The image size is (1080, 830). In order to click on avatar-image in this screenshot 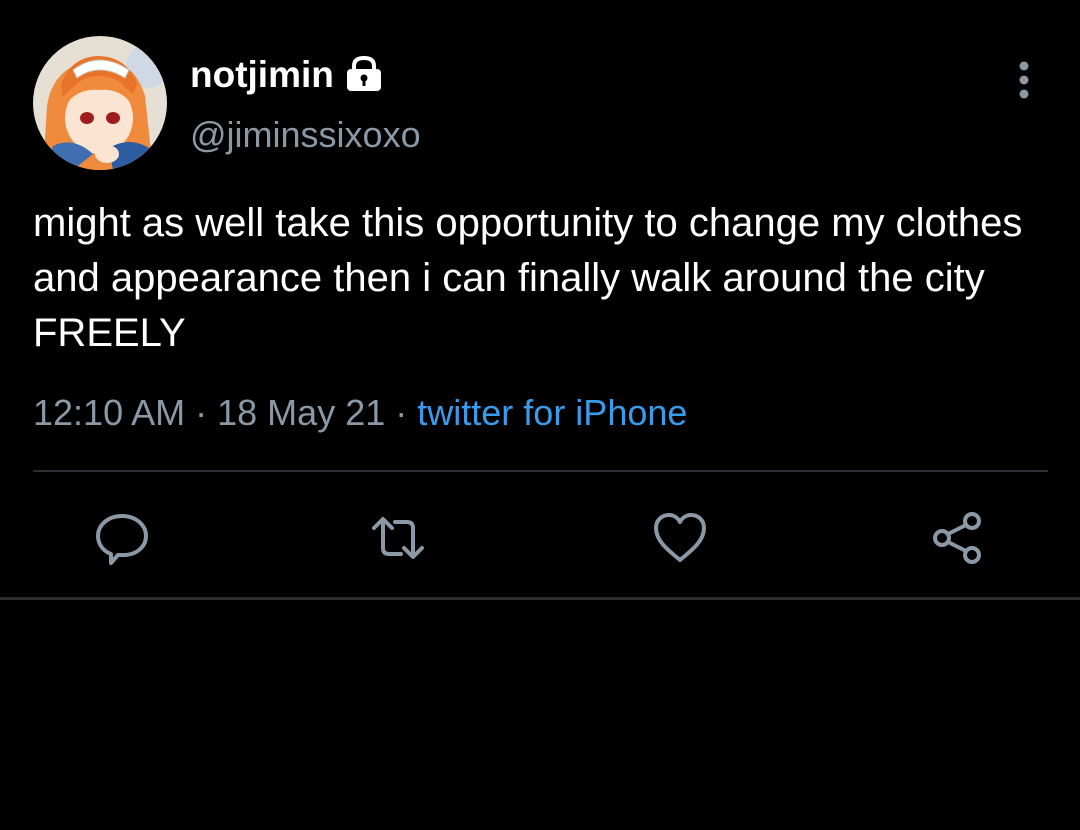, I will do `click(100, 103)`.